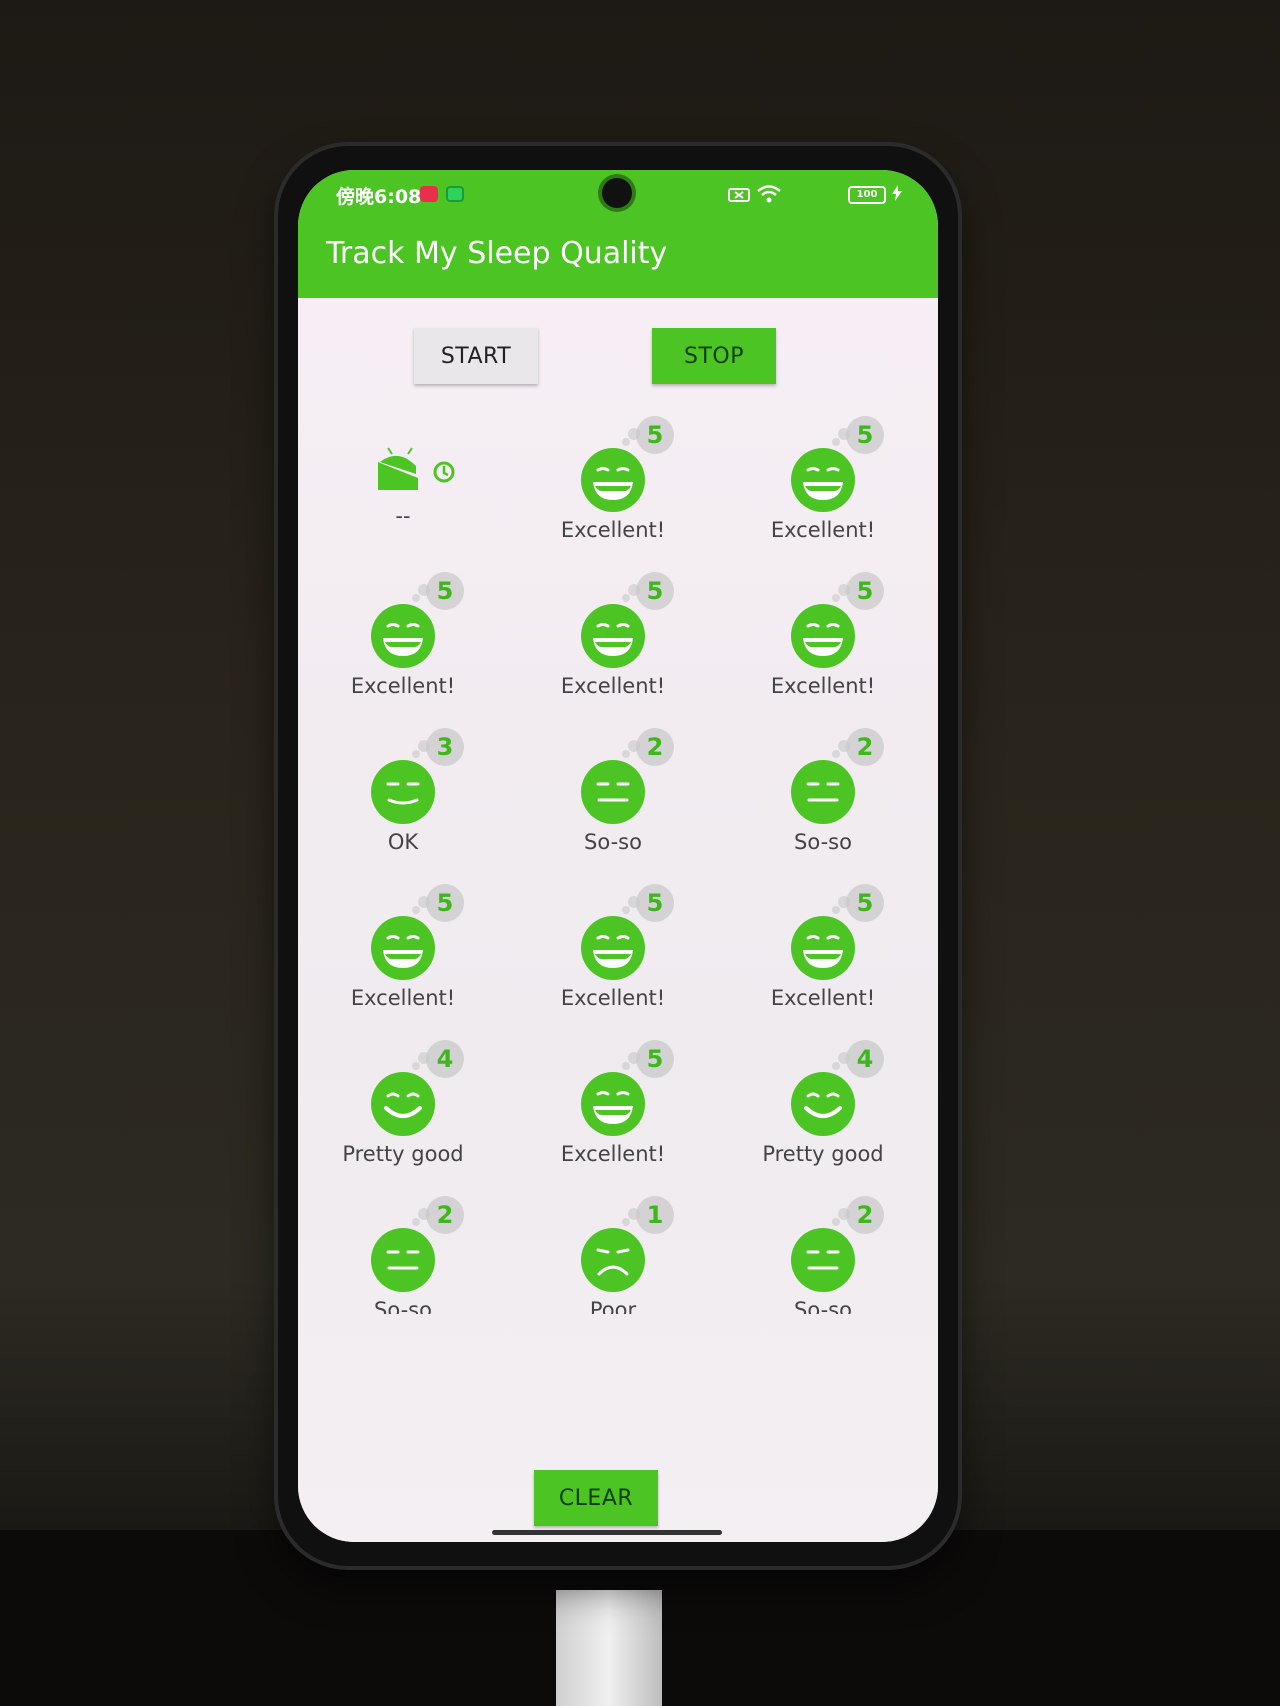  Describe the element at coordinates (609, 1648) in the screenshot. I see `usb-cable` at that location.